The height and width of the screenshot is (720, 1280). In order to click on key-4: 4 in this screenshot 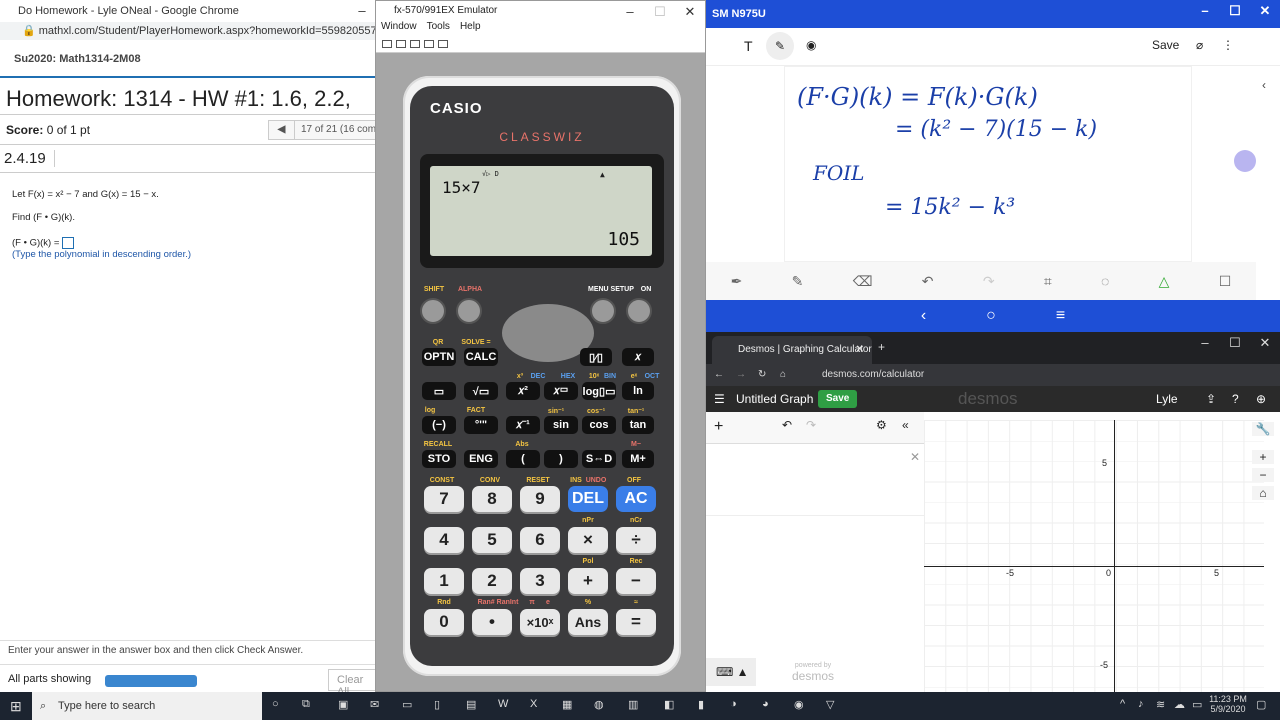, I will do `click(444, 540)`.